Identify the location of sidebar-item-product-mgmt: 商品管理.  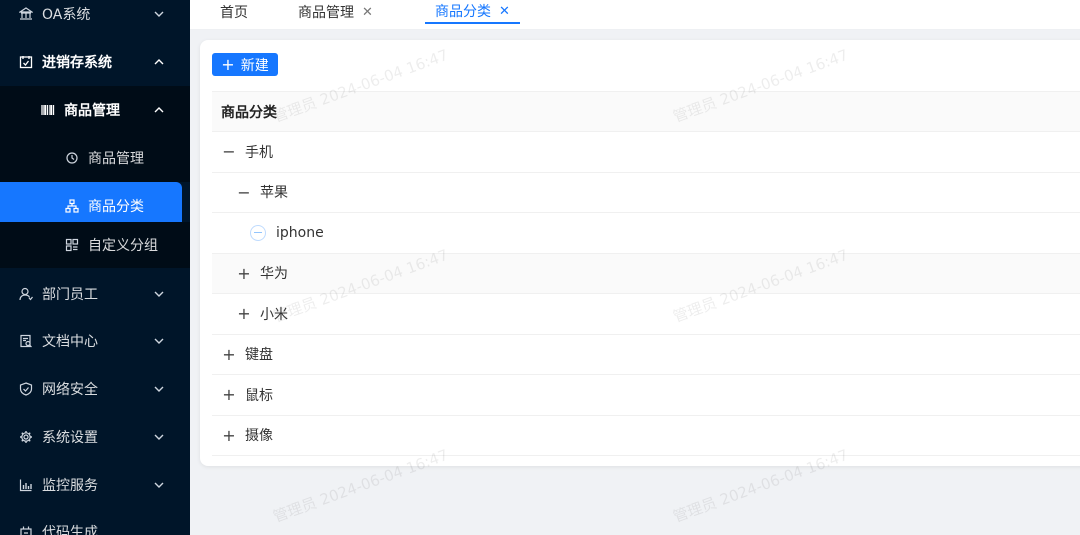
(95, 158).